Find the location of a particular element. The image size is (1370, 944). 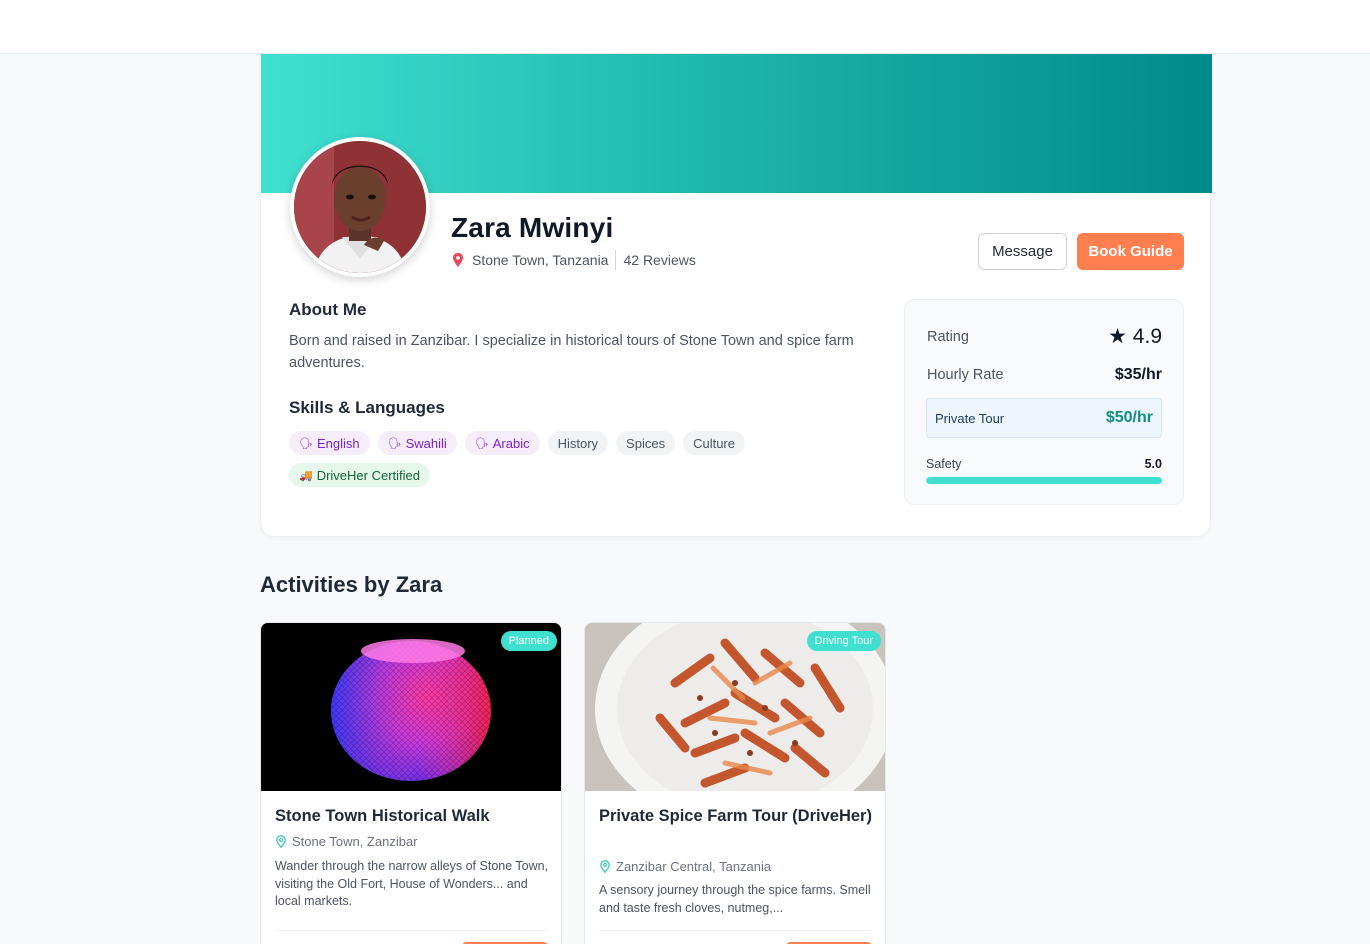

activity-image: Planned is located at coordinates (411, 707).